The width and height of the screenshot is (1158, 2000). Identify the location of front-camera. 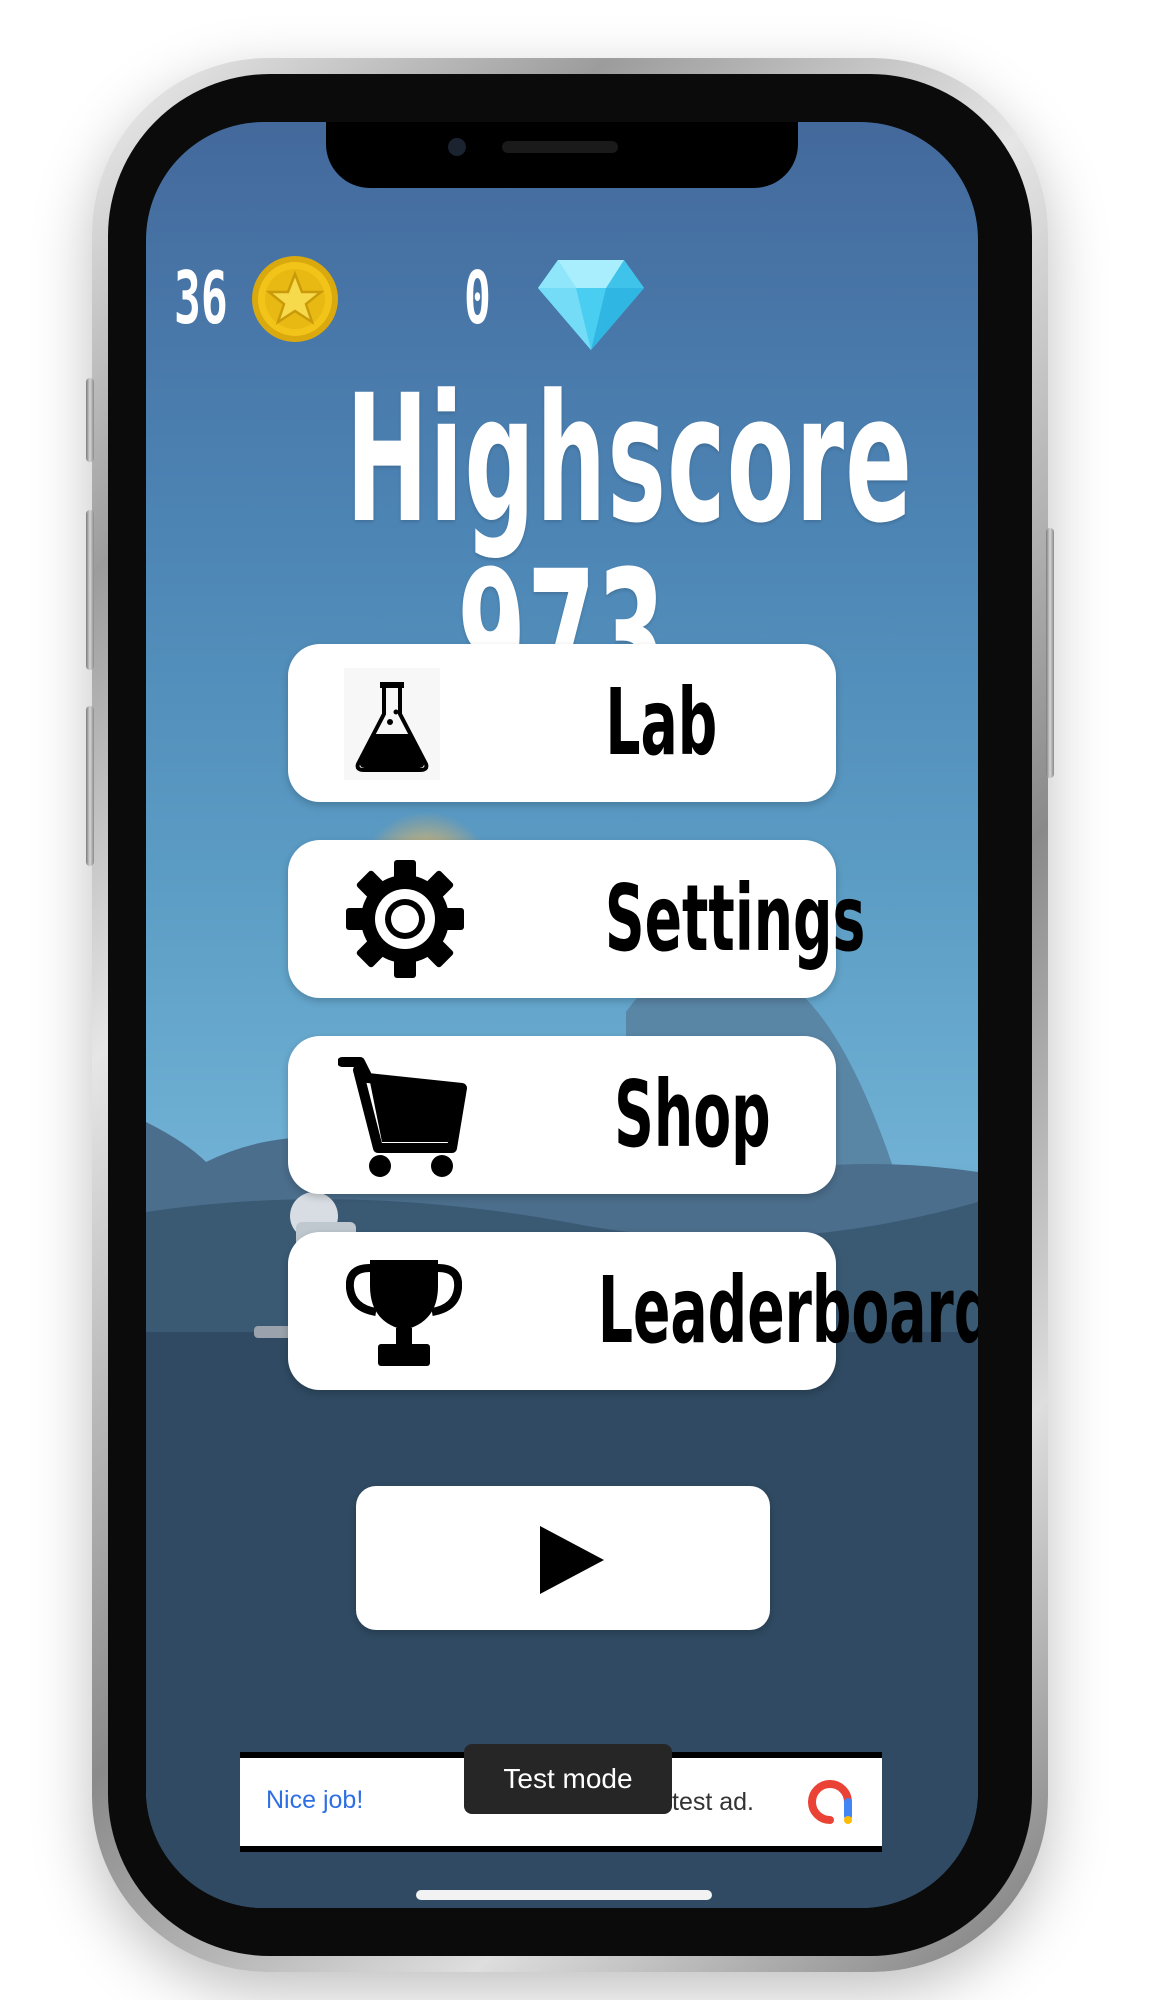
(457, 147).